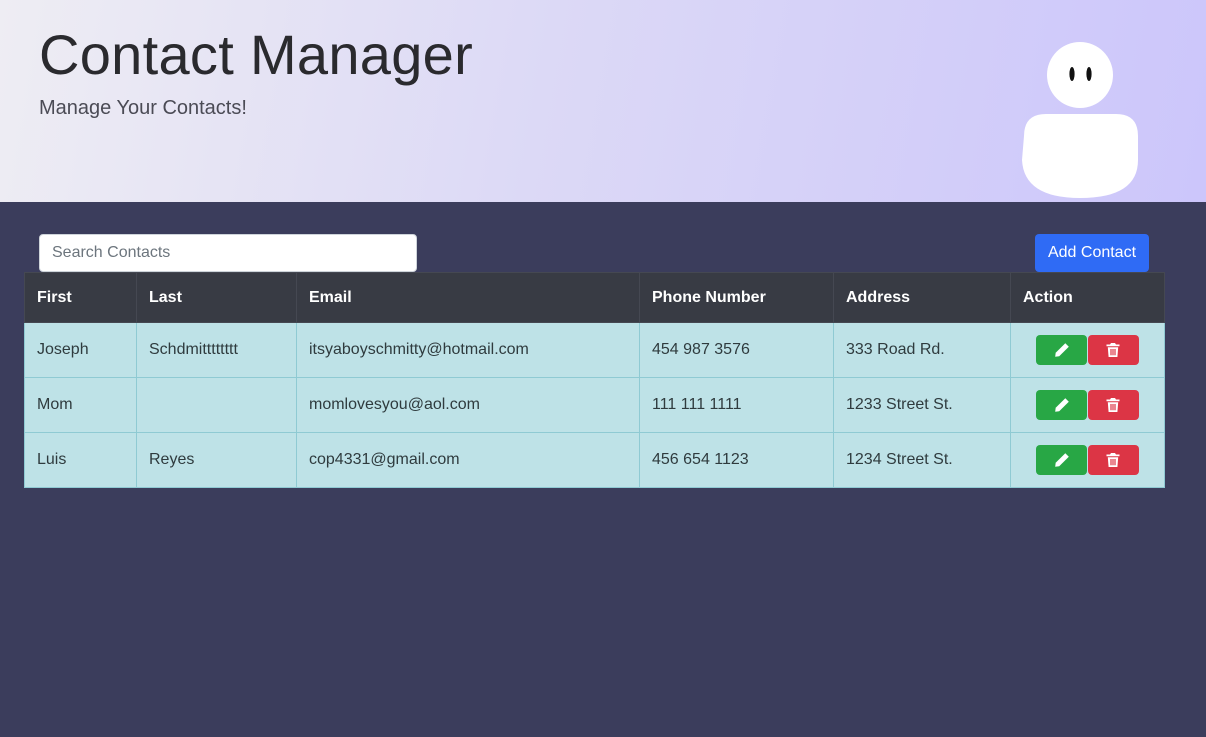 This screenshot has width=1206, height=737. Describe the element at coordinates (80, 460) in the screenshot. I see `first-name-cell: Luis` at that location.